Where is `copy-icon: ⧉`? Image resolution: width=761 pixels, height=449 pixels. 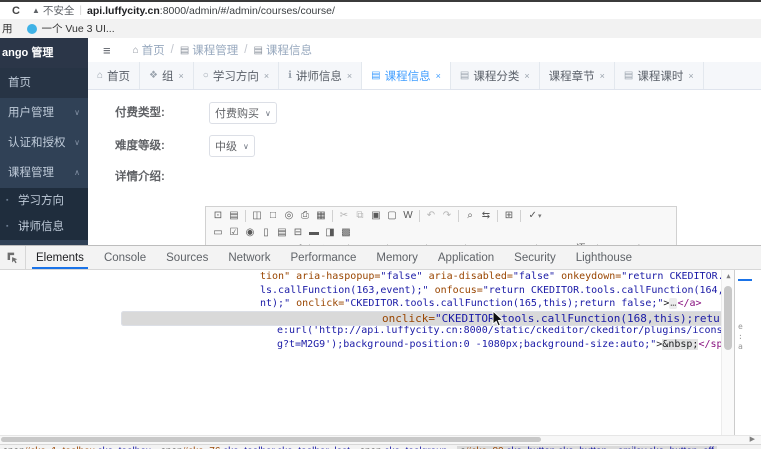
copy-icon: ⧉ is located at coordinates (360, 216).